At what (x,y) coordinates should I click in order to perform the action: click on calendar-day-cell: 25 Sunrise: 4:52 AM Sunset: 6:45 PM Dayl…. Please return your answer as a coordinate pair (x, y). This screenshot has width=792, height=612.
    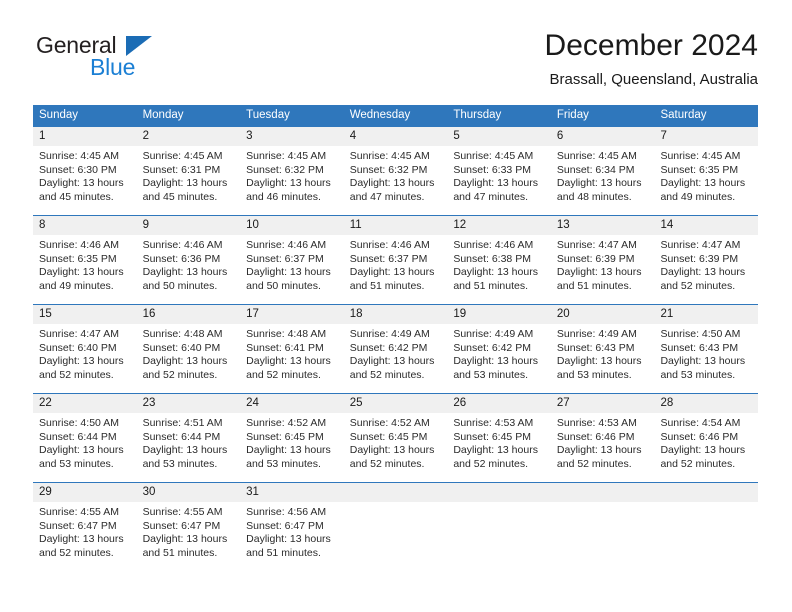
    Looking at the image, I should click on (395, 438).